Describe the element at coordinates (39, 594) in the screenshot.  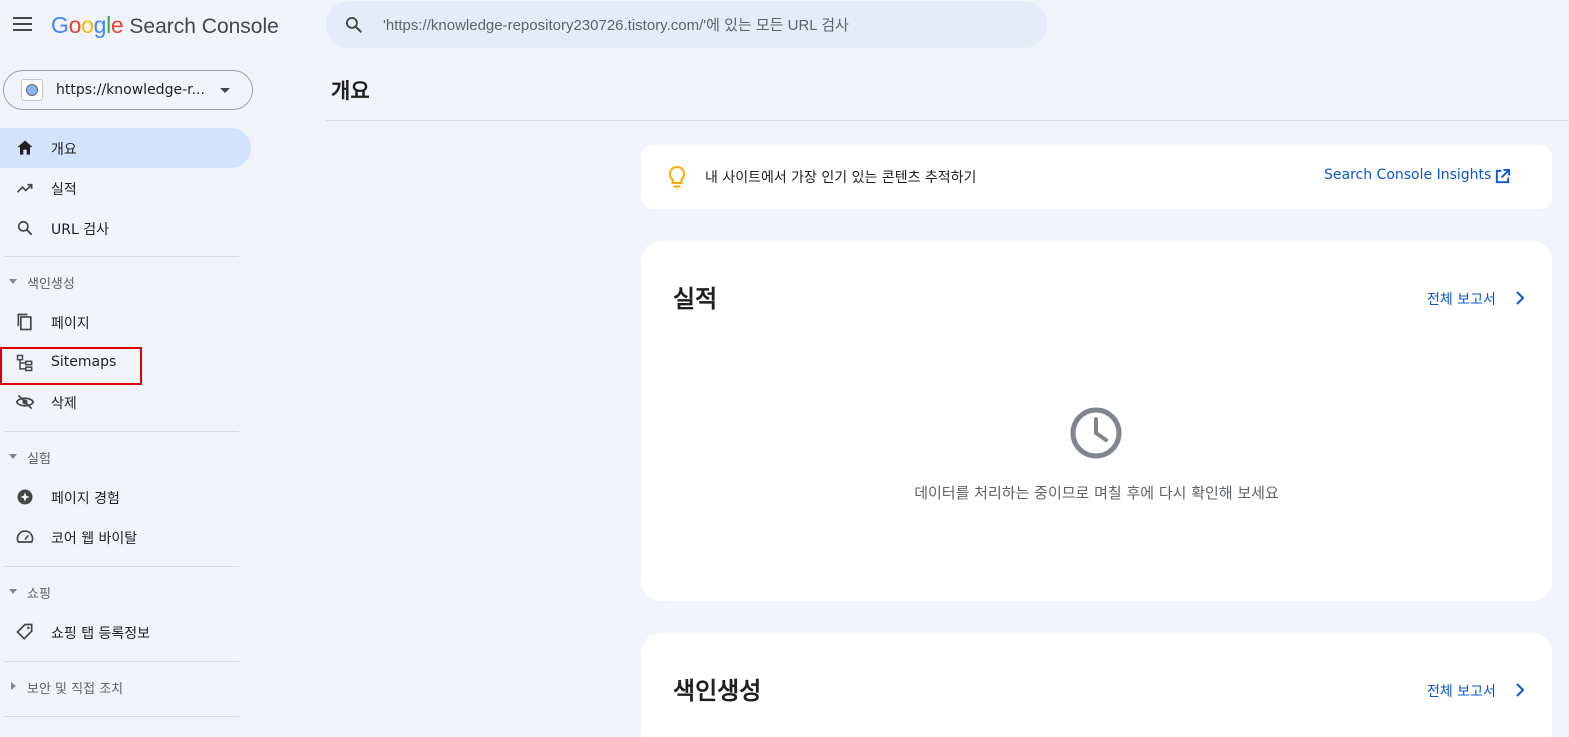
I see `section-label: 쇼핑` at that location.